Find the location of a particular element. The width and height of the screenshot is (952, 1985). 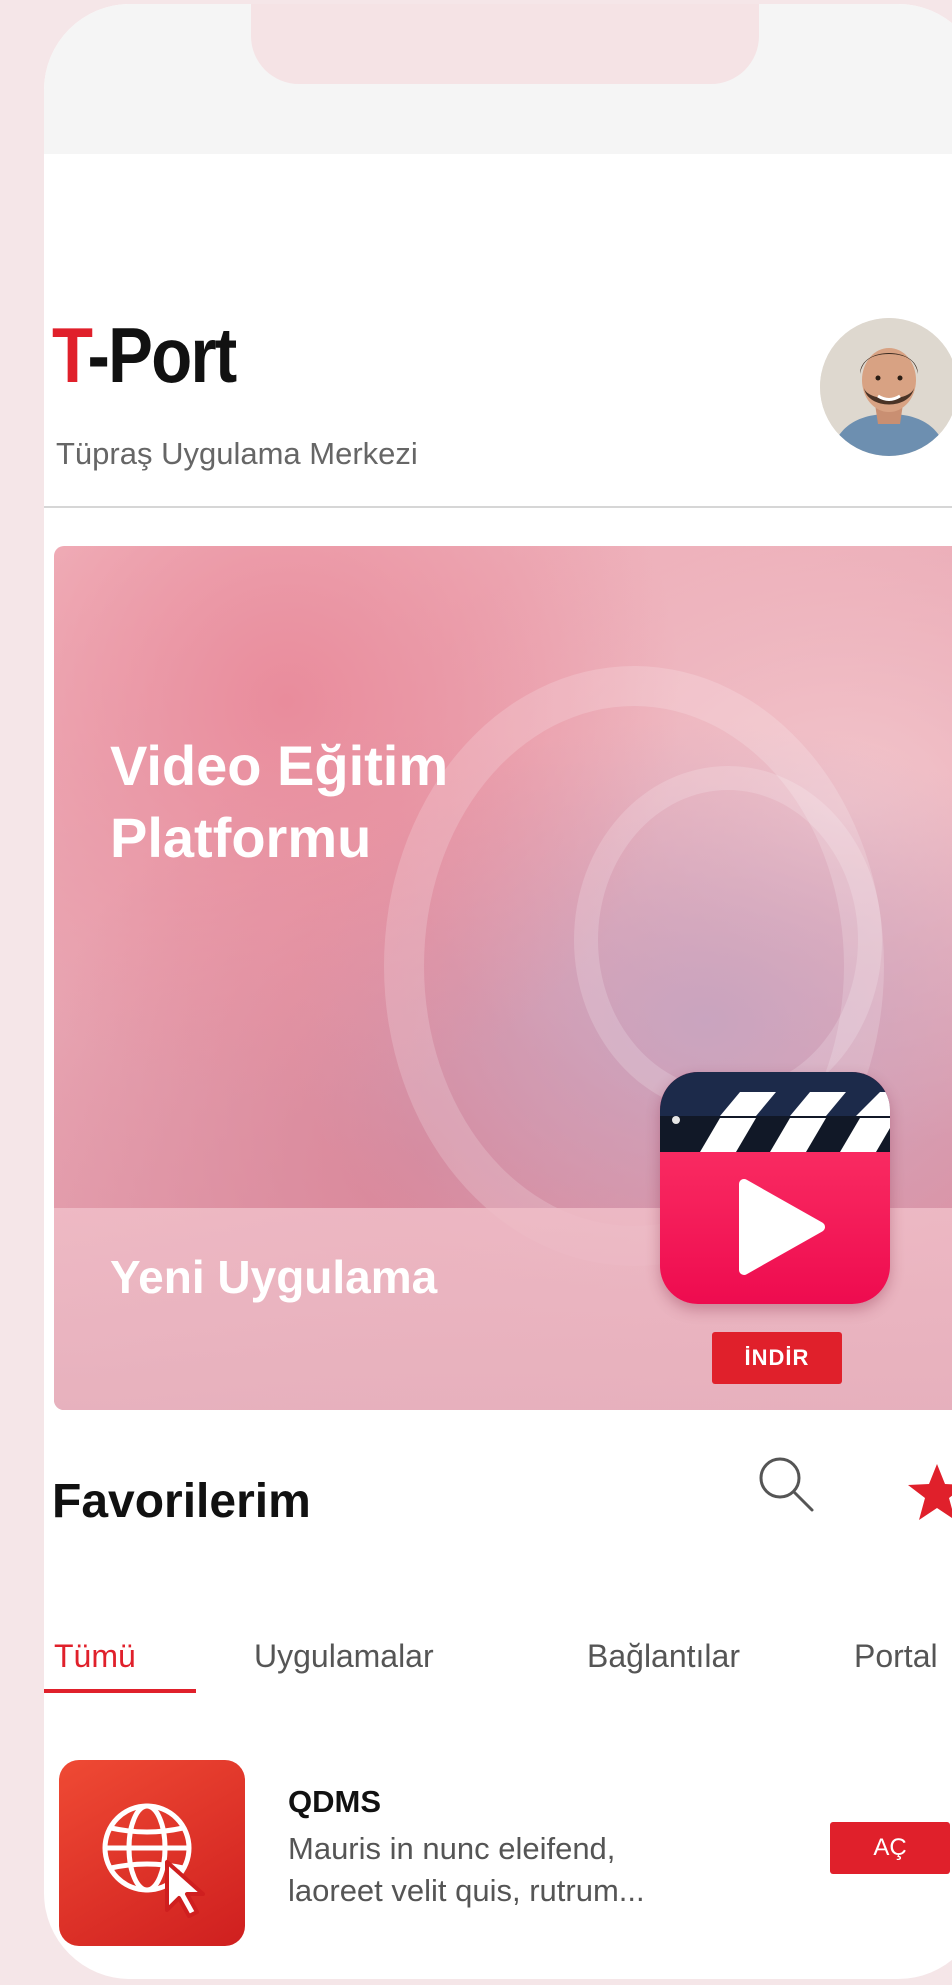

app-title: T-Port is located at coordinates (144, 355).